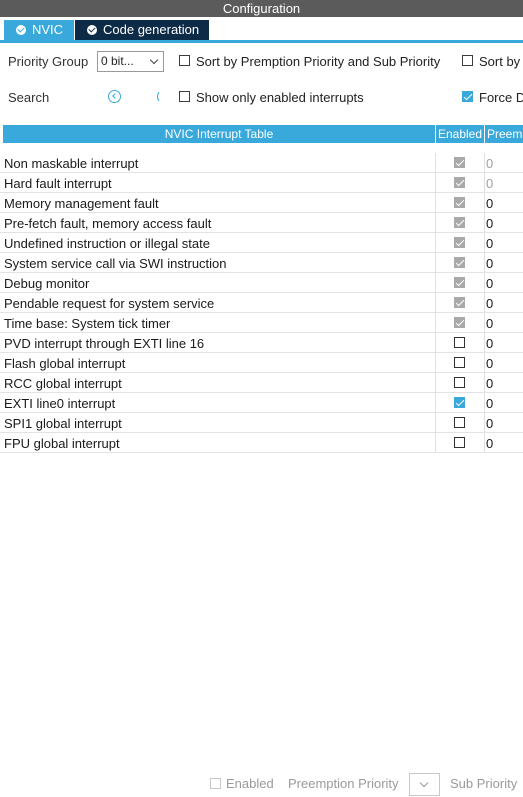  What do you see at coordinates (261, 243) in the screenshot?
I see `table-row: Undefined instruction or illegal state 0` at bounding box center [261, 243].